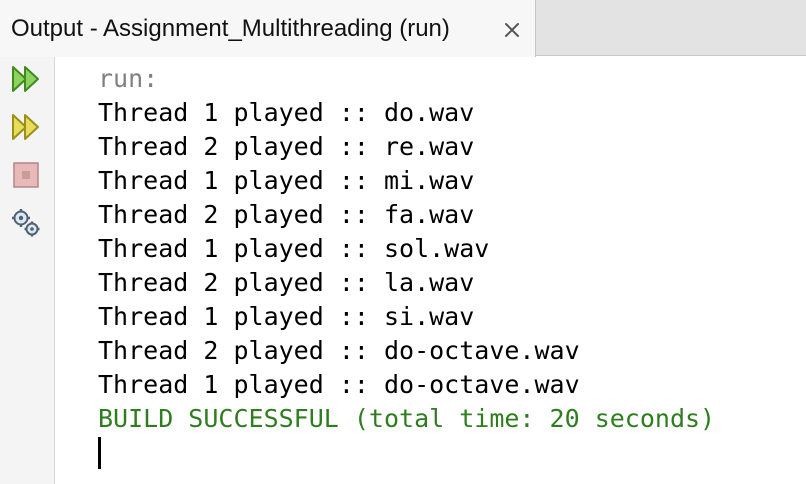 The image size is (806, 484). I want to click on rerun-button, so click(26, 81).